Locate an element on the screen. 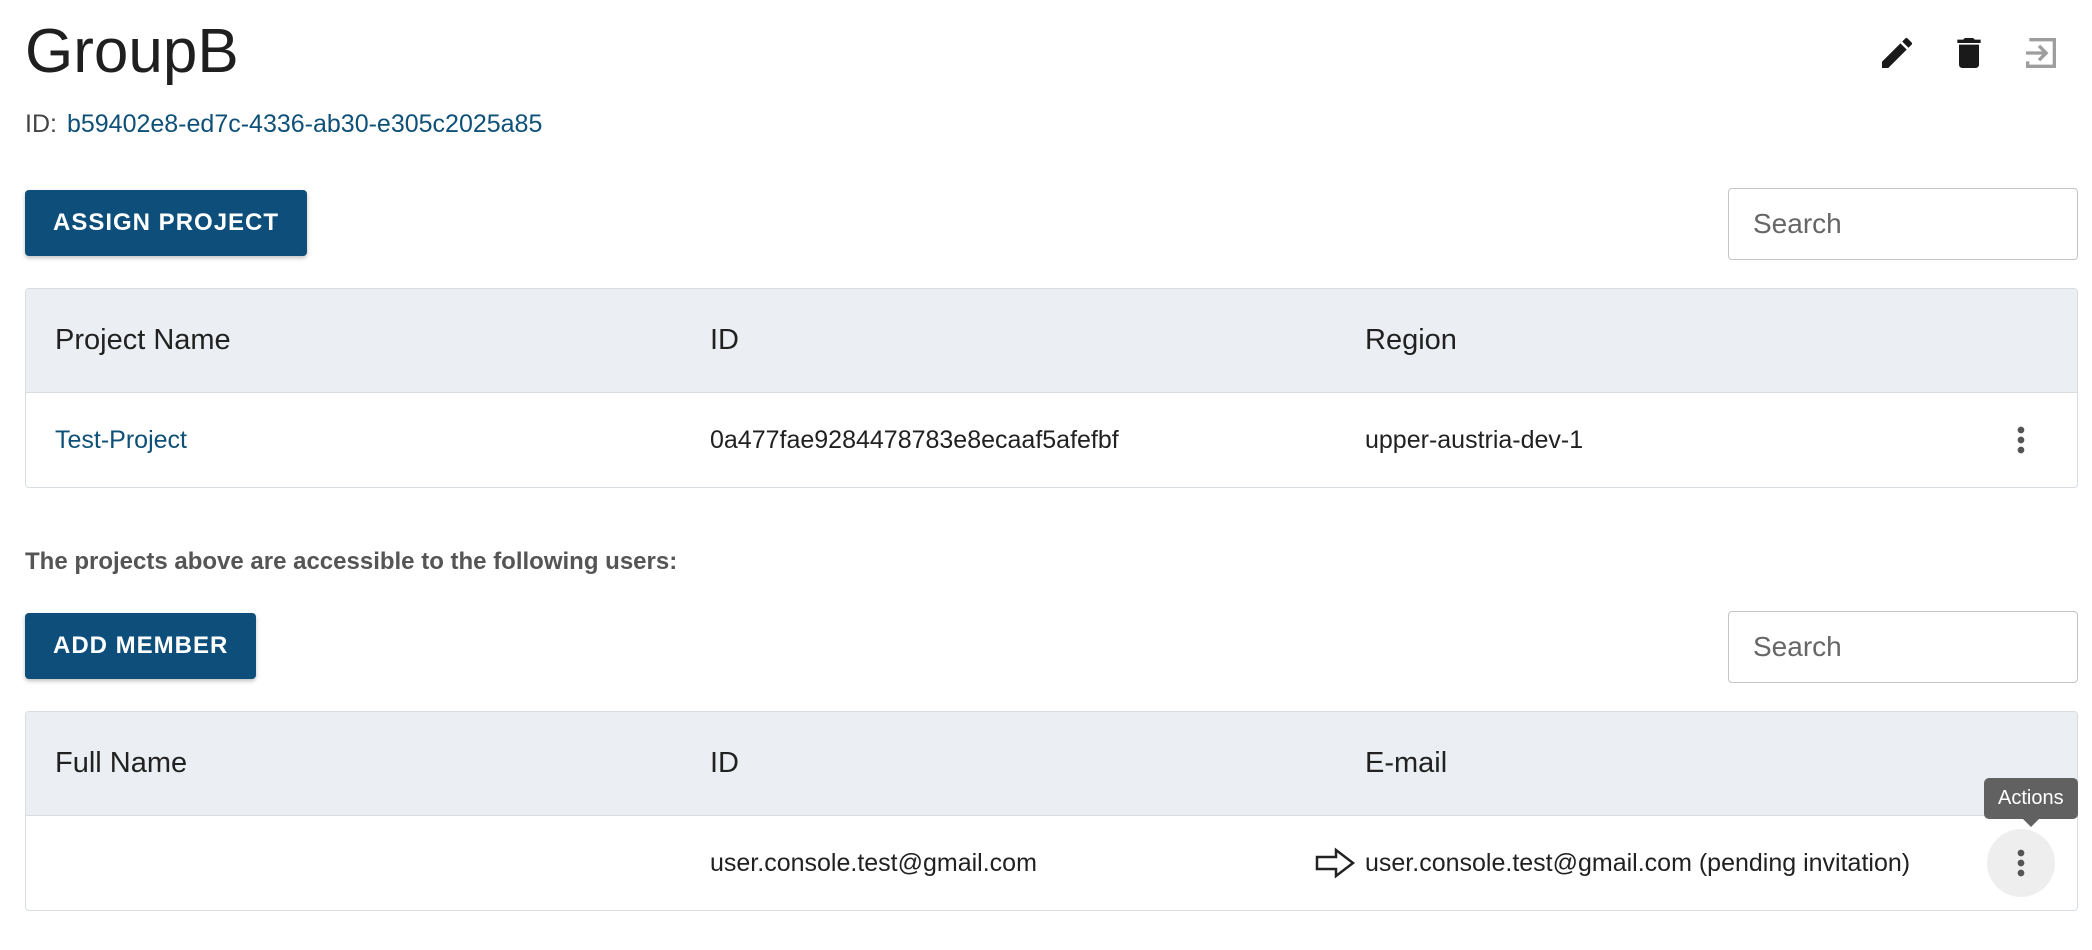  project-name-link: Test-Project is located at coordinates (121, 440).